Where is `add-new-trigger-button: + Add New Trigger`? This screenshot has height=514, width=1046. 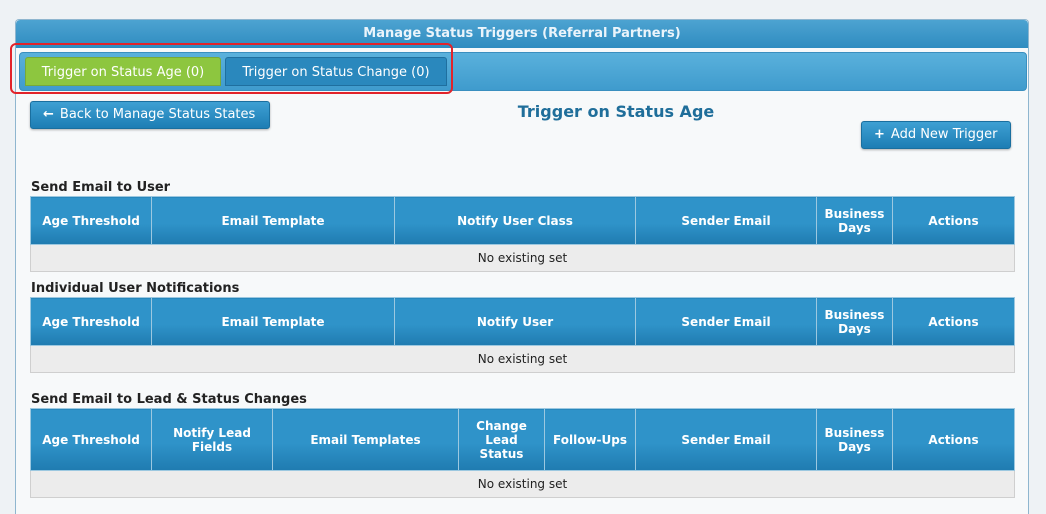
add-new-trigger-button: + Add New Trigger is located at coordinates (936, 135).